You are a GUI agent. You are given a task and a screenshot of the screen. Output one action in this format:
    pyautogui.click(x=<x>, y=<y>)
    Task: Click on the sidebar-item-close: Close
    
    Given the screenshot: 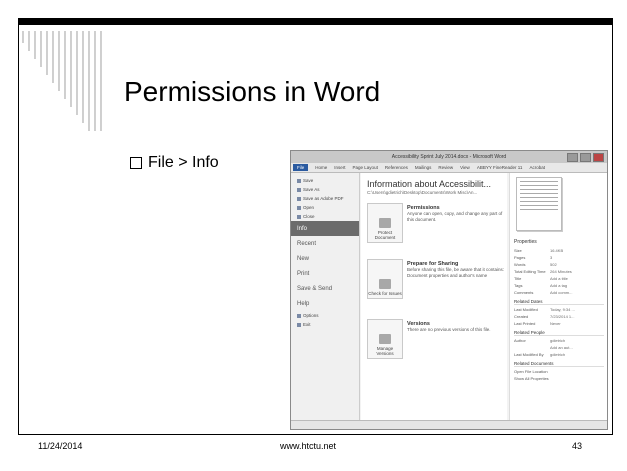 What is the action you would take?
    pyautogui.click(x=325, y=216)
    